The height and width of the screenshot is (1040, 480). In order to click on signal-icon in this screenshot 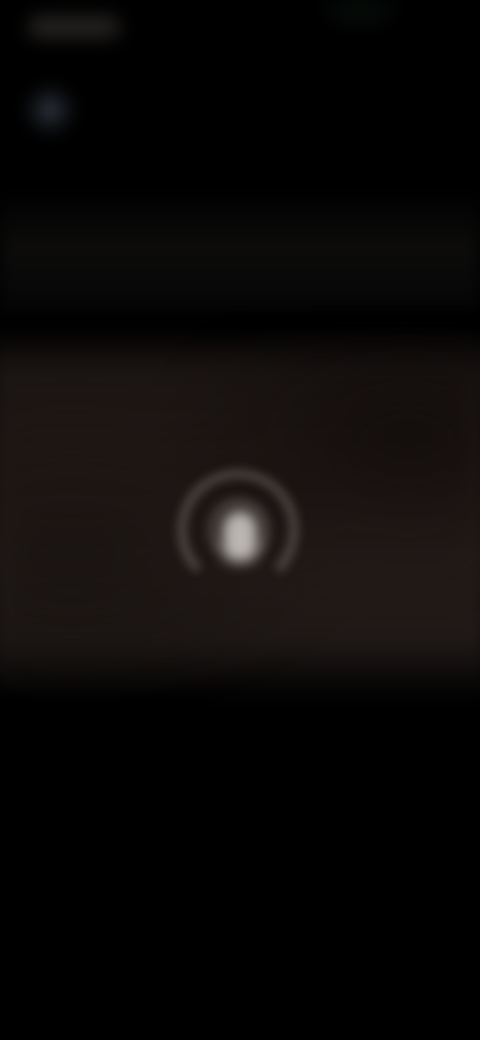, I will do `click(360, 11)`.